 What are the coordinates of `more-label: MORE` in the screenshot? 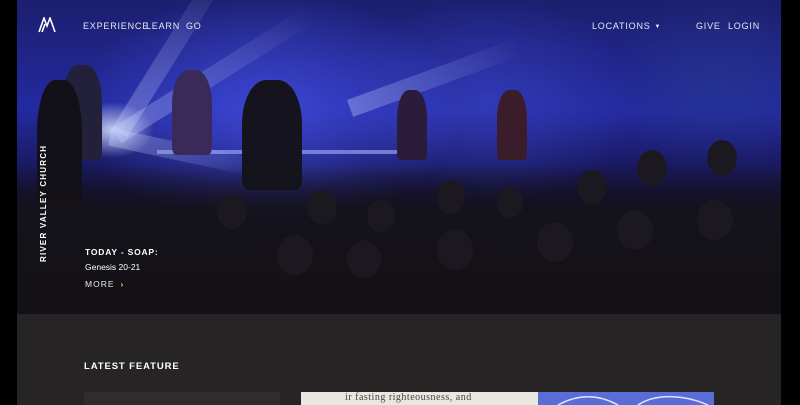 It's located at (100, 284).